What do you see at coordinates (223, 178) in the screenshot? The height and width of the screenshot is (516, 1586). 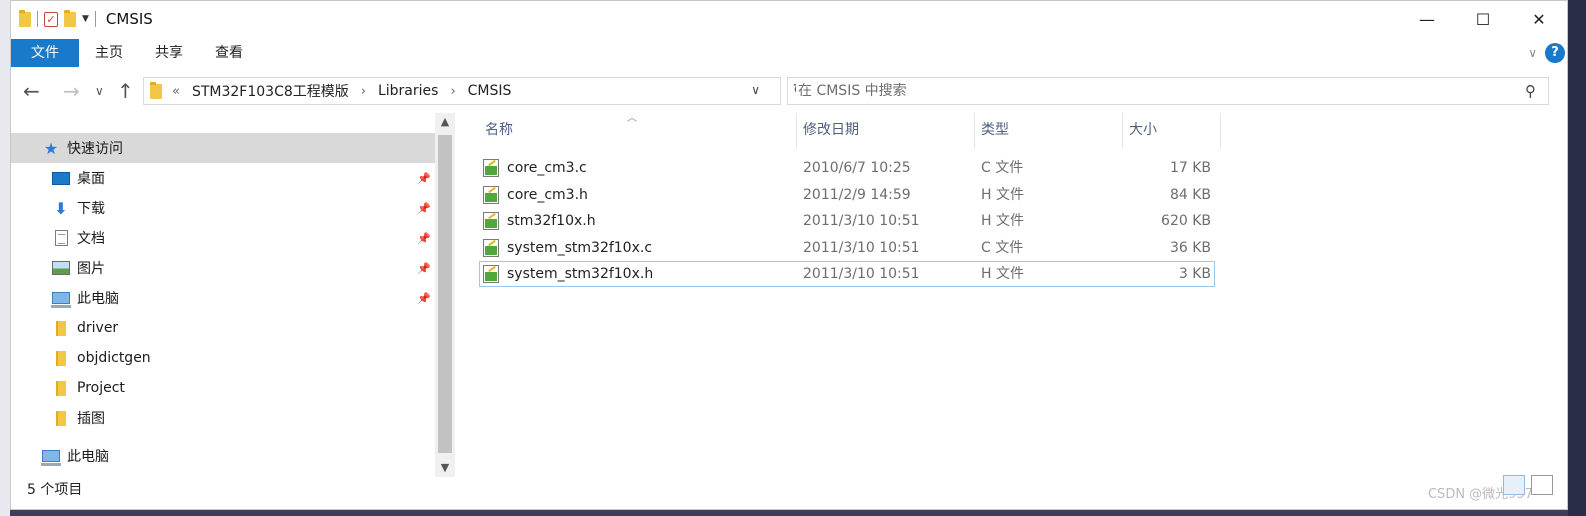 I see `sidebar-item-desktop: 桌面 📌` at bounding box center [223, 178].